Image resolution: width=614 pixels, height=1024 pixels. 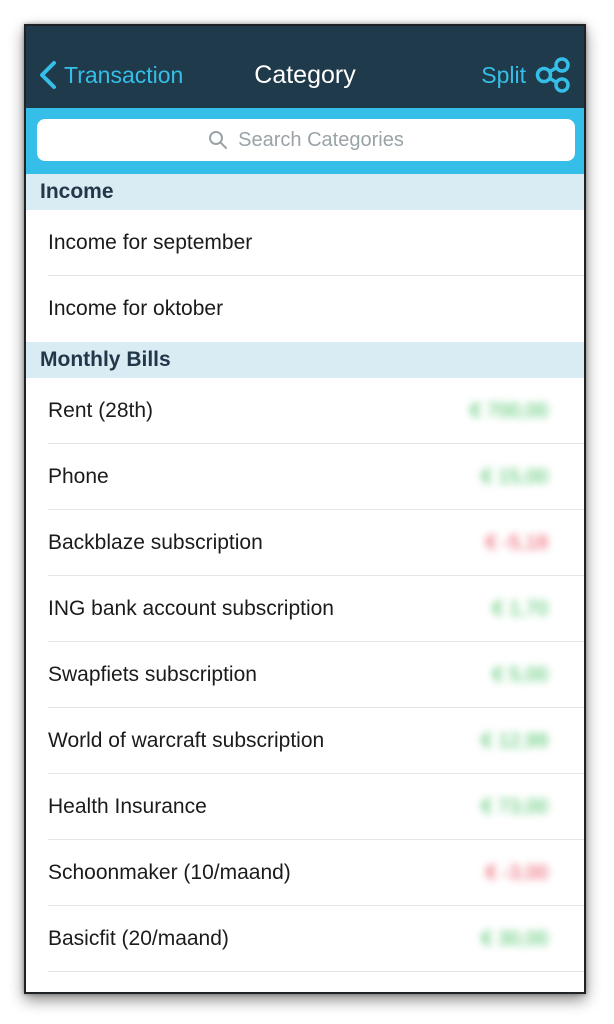 What do you see at coordinates (138, 938) in the screenshot?
I see `category-label: Basicfit (20/maand)` at bounding box center [138, 938].